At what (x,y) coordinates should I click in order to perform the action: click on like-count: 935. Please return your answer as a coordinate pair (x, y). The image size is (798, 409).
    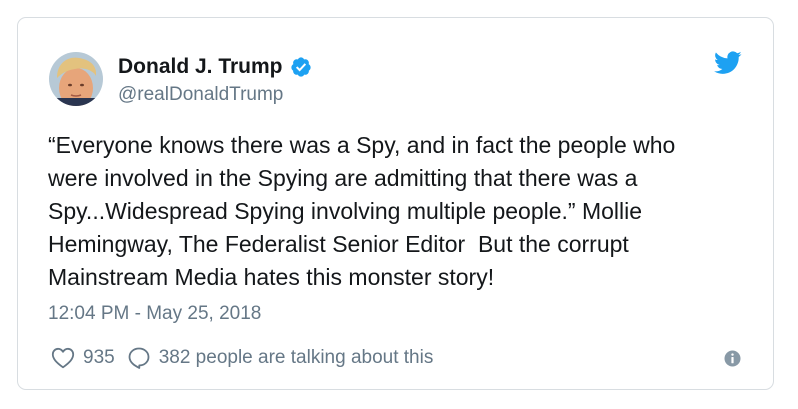
    Looking at the image, I should click on (99, 357).